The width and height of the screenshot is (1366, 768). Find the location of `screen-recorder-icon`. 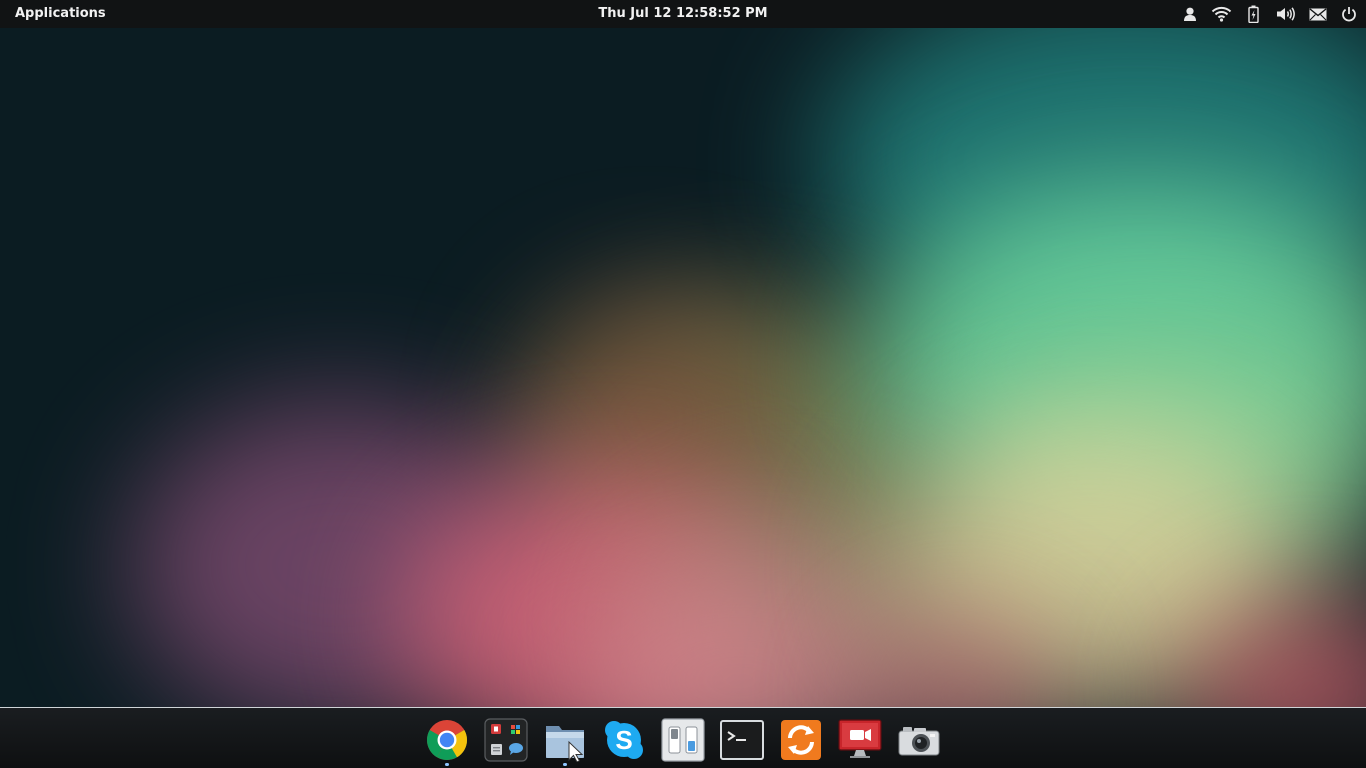

screen-recorder-icon is located at coordinates (860, 740).